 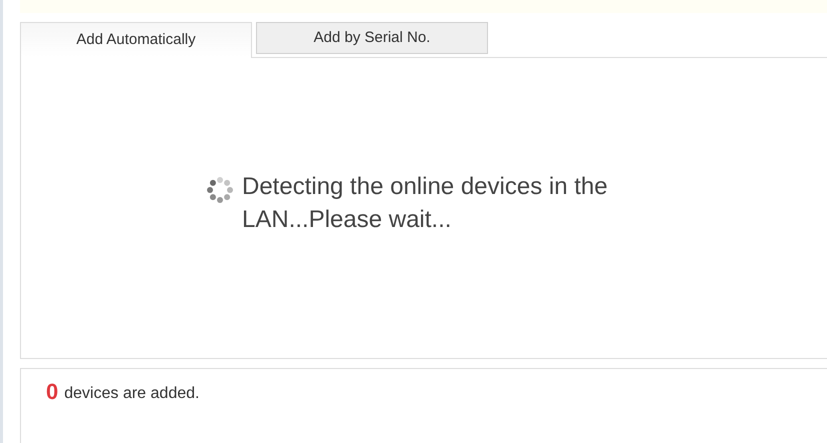 What do you see at coordinates (52, 392) in the screenshot?
I see `device-count: 0` at bounding box center [52, 392].